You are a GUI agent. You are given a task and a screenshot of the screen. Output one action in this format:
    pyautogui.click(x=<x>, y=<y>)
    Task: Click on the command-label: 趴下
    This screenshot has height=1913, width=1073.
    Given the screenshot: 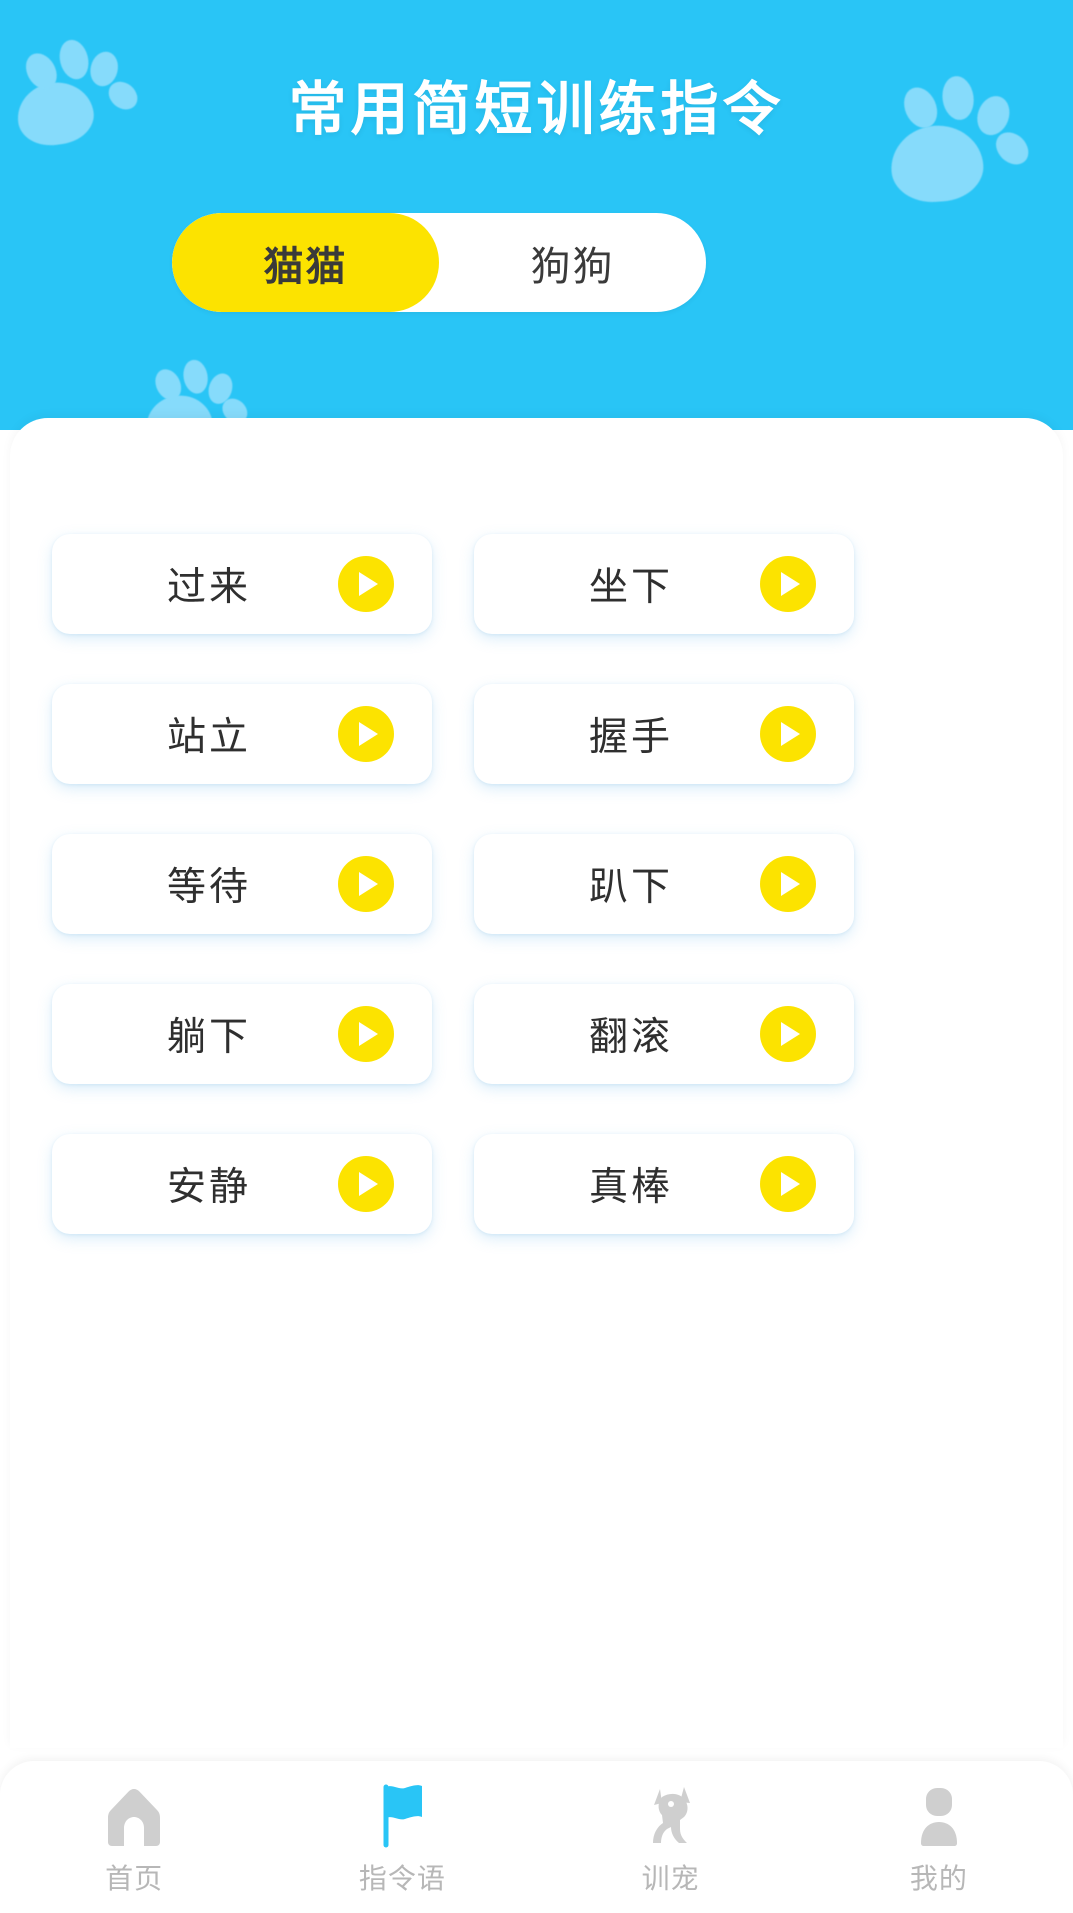 What is the action you would take?
    pyautogui.click(x=630, y=887)
    